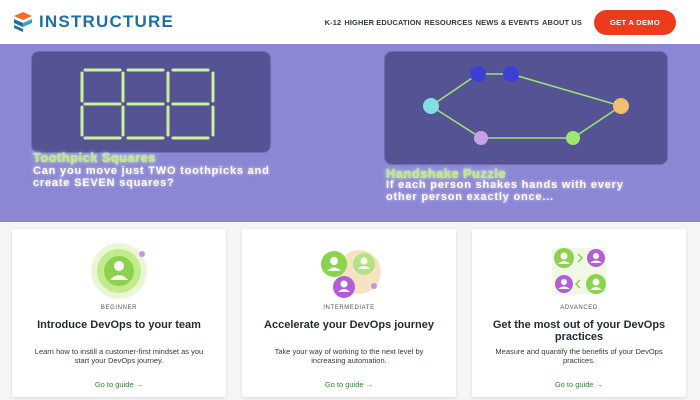 The height and width of the screenshot is (400, 700). What do you see at coordinates (635, 22) in the screenshot?
I see `get-a-demo-button: GET A DEMO` at bounding box center [635, 22].